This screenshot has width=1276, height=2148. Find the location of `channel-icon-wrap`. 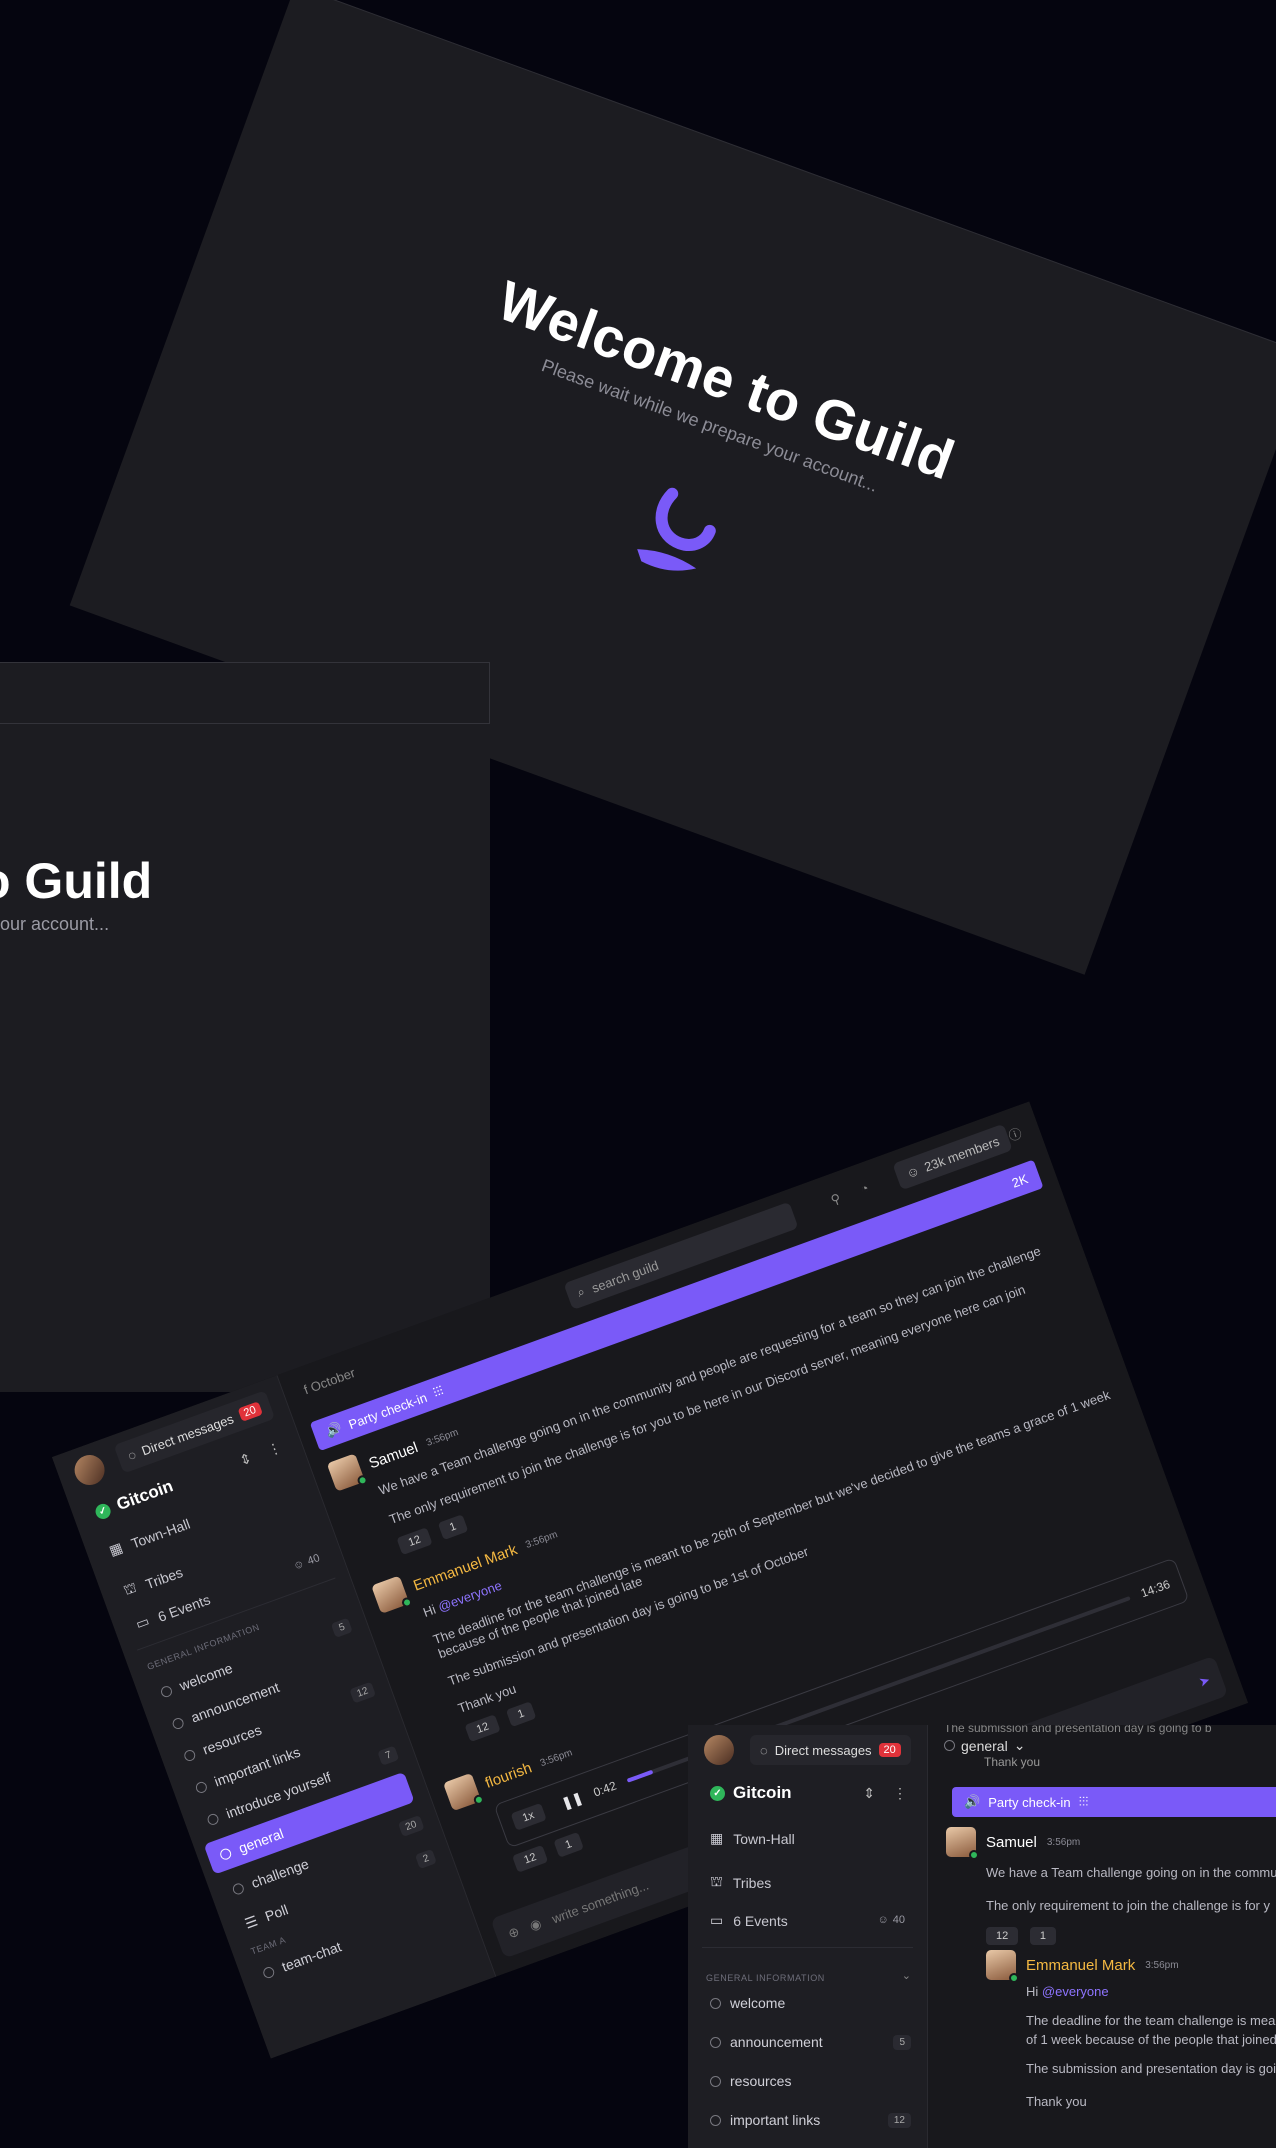

channel-icon-wrap is located at coordinates (949, 1745).